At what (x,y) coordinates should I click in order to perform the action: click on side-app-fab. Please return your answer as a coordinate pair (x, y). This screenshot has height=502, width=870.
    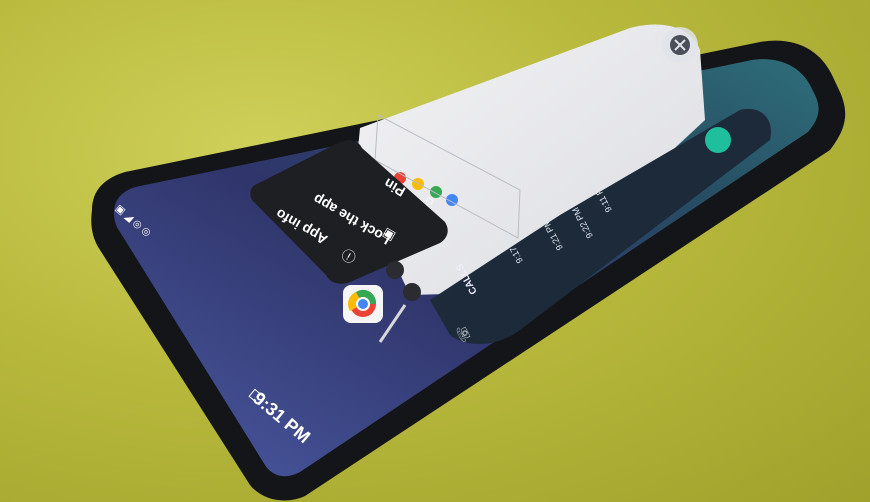
    Looking at the image, I should click on (718, 140).